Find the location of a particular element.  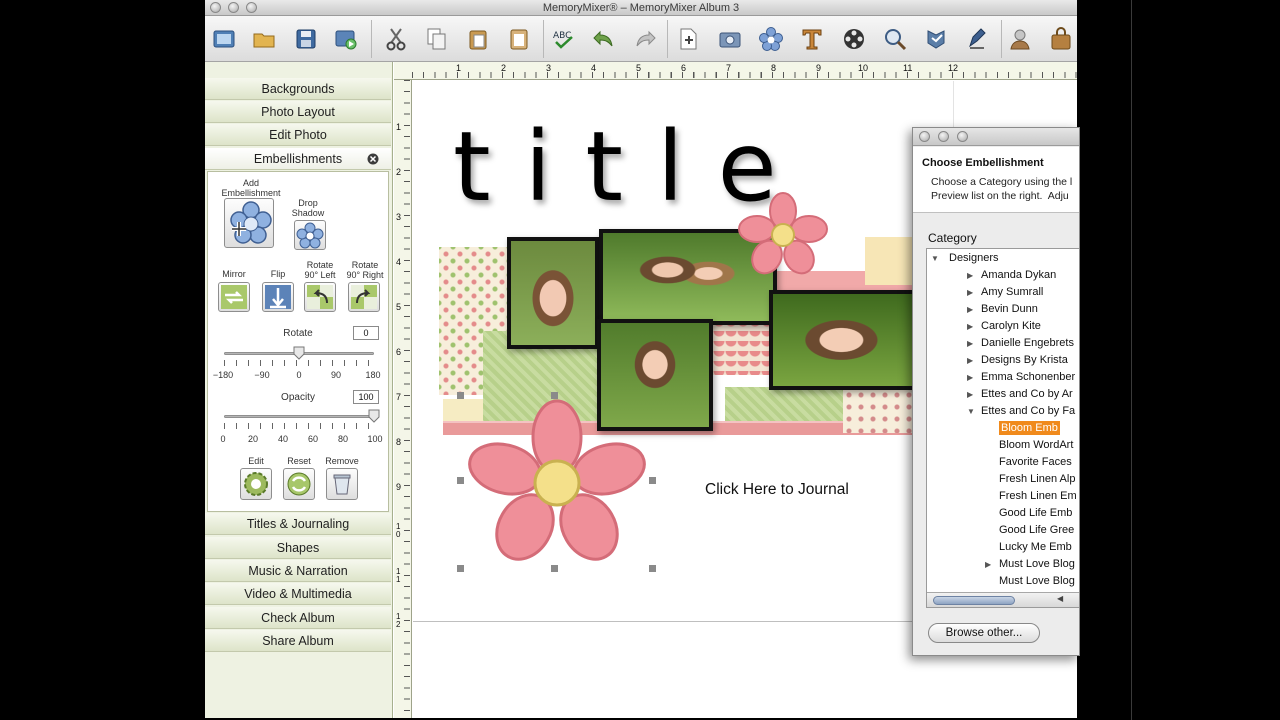

add-embellishment-button is located at coordinates (249, 223).